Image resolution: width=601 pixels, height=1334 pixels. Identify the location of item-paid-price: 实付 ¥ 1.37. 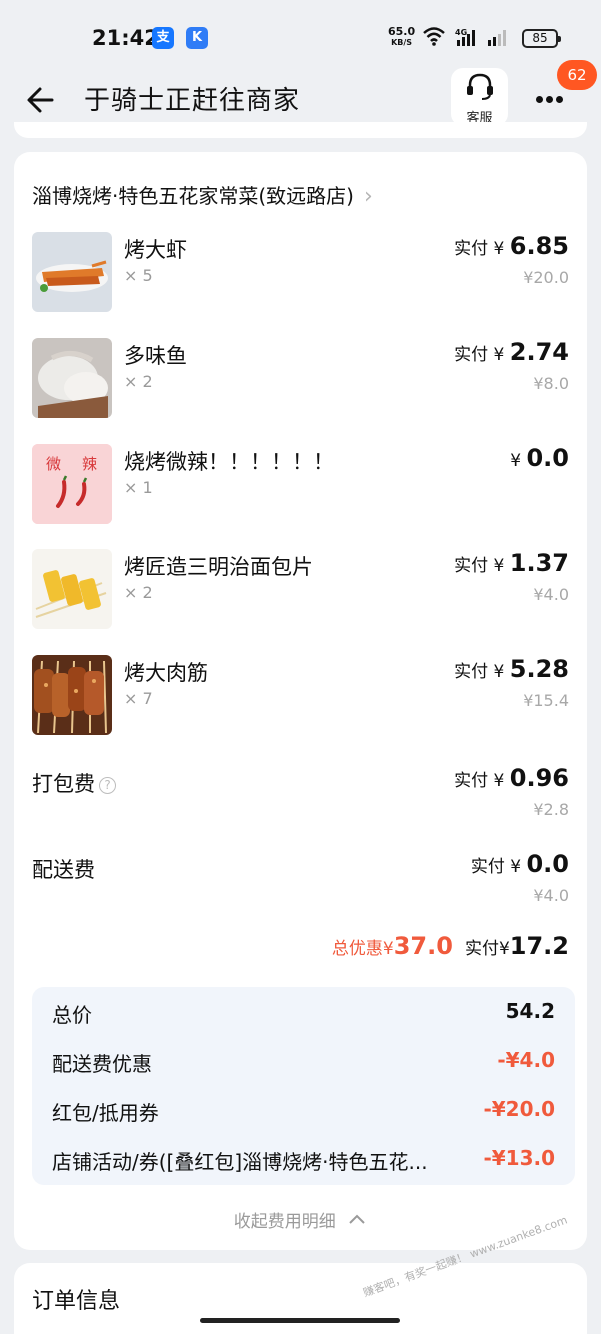
(511, 563).